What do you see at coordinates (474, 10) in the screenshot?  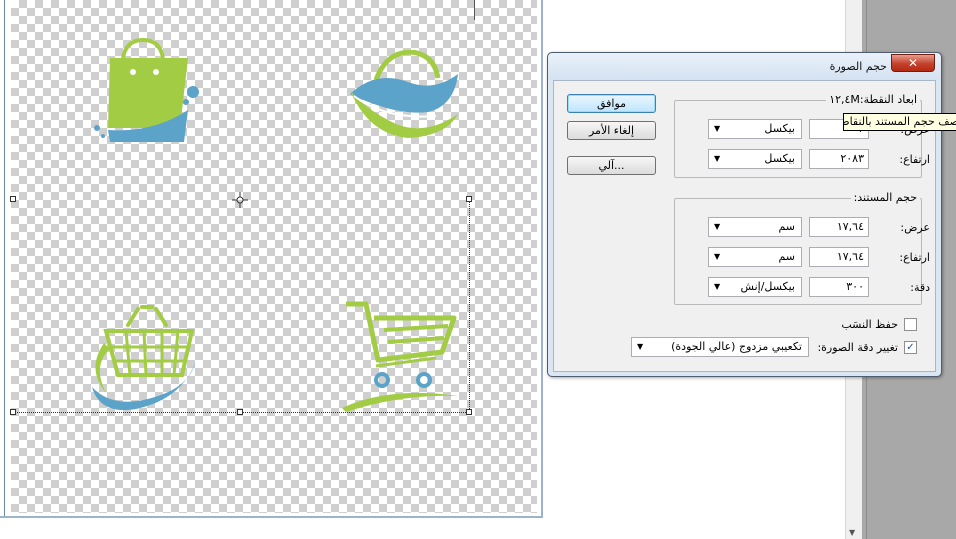 I see `canvas-guide-line` at bounding box center [474, 10].